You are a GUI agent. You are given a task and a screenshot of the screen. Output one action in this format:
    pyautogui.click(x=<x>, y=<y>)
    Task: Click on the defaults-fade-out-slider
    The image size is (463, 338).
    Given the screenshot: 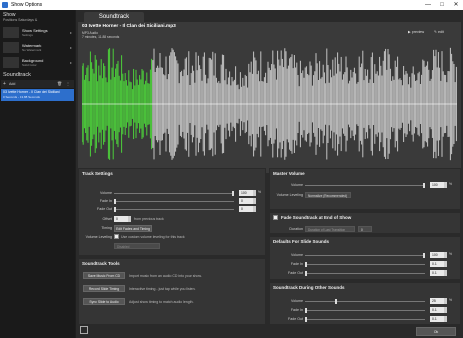 What is the action you would take?
    pyautogui.click(x=365, y=273)
    